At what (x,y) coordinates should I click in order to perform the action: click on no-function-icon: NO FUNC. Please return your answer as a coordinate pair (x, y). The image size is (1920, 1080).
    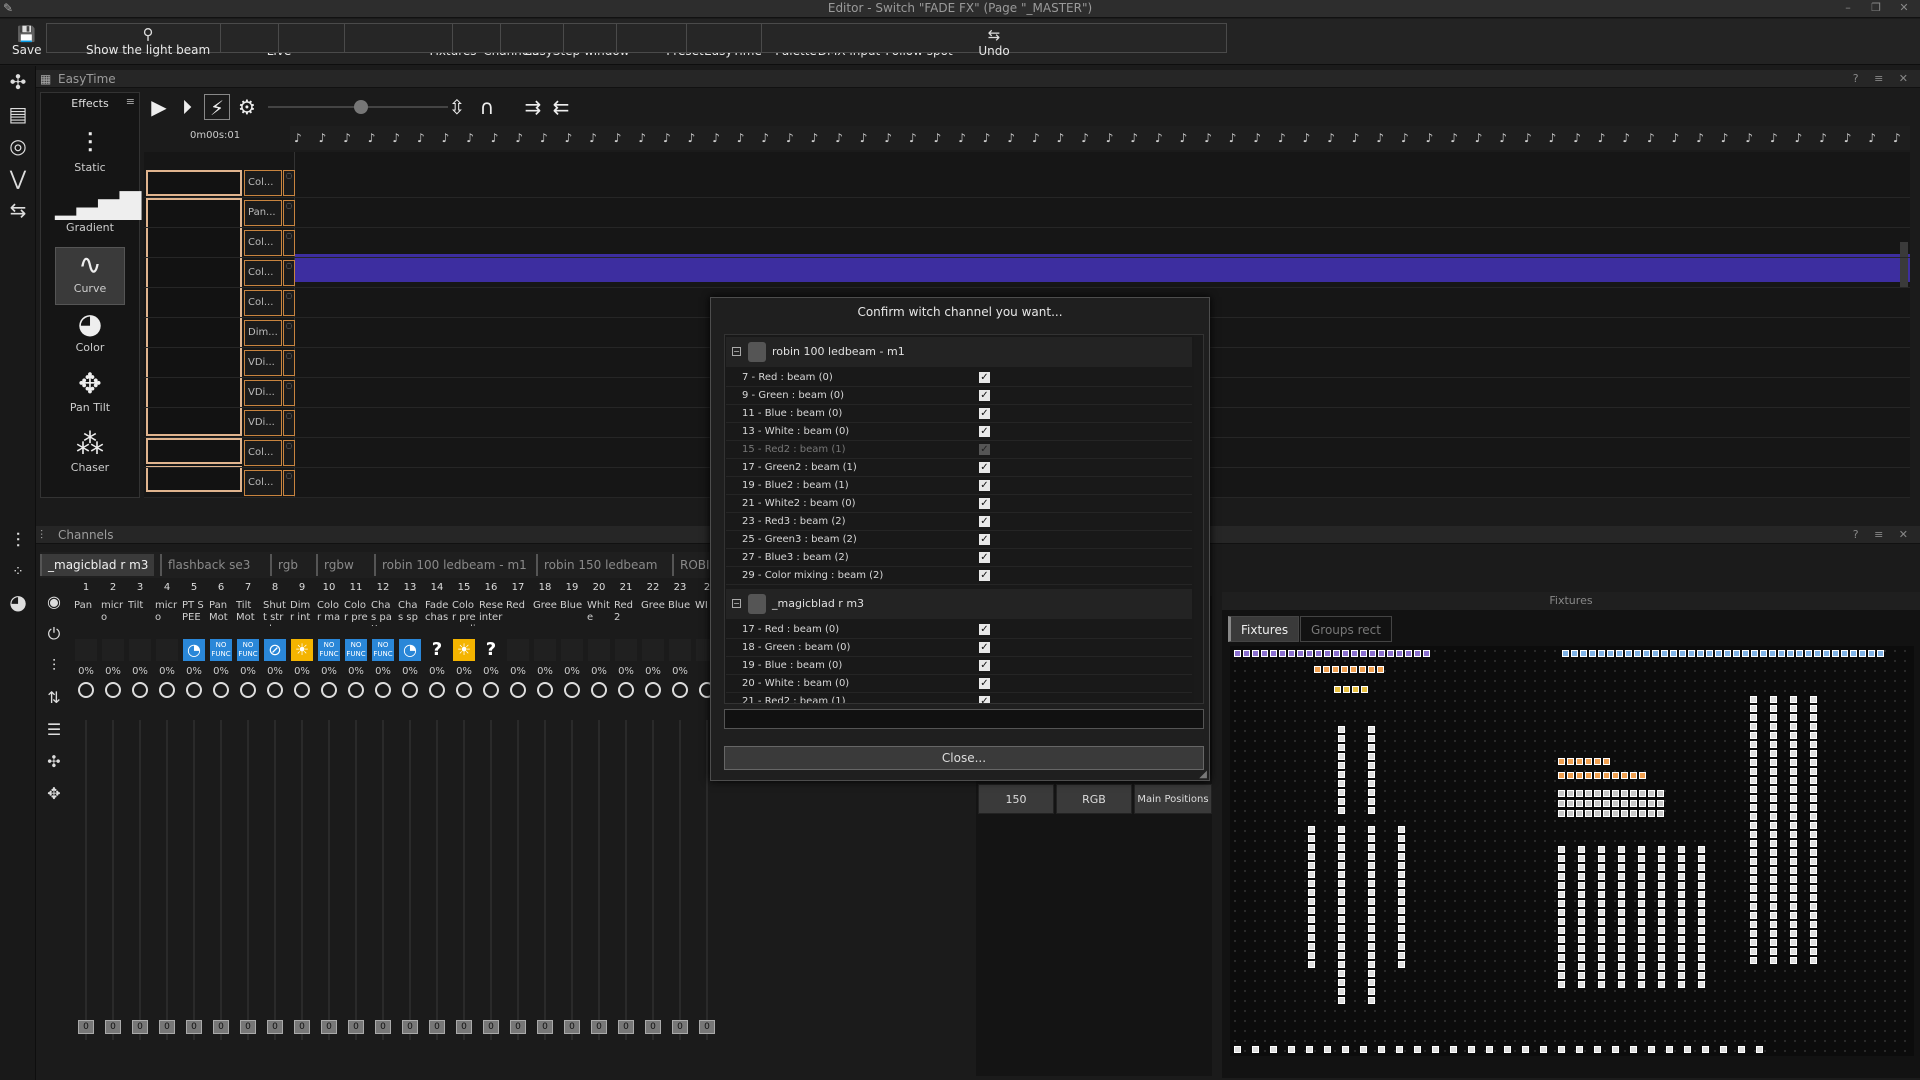
    Looking at the image, I should click on (383, 650).